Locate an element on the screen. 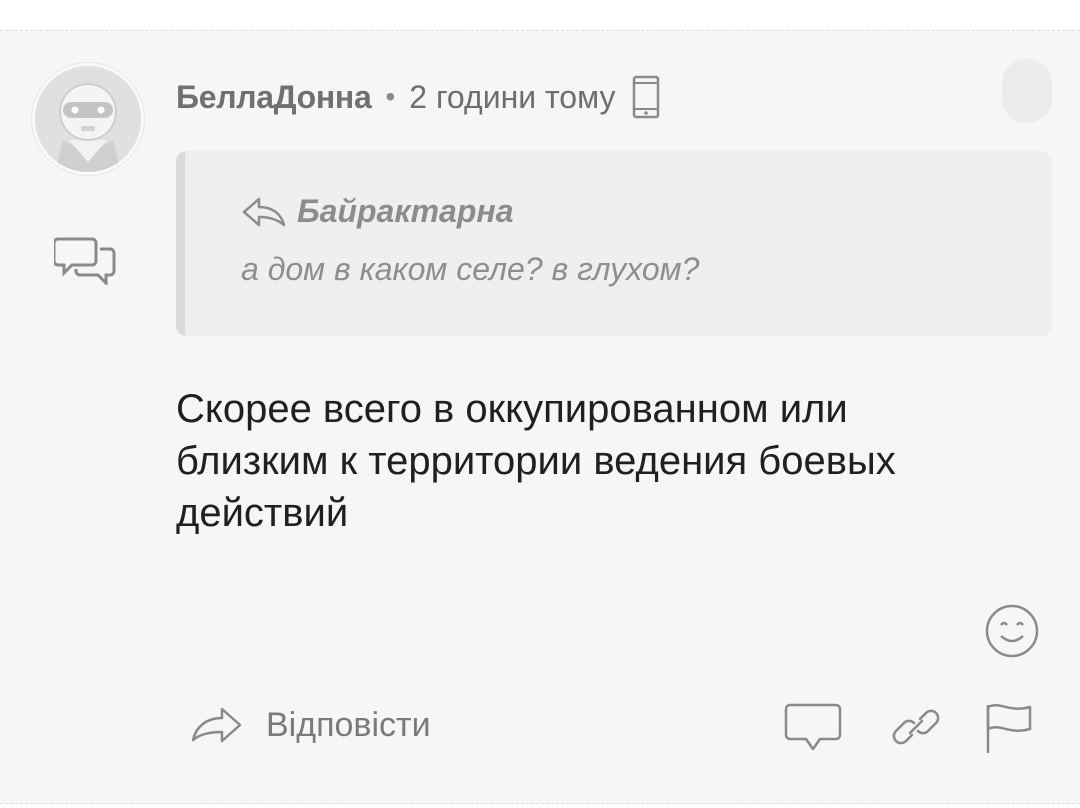 The image size is (1080, 808). report-button is located at coordinates (1009, 727).